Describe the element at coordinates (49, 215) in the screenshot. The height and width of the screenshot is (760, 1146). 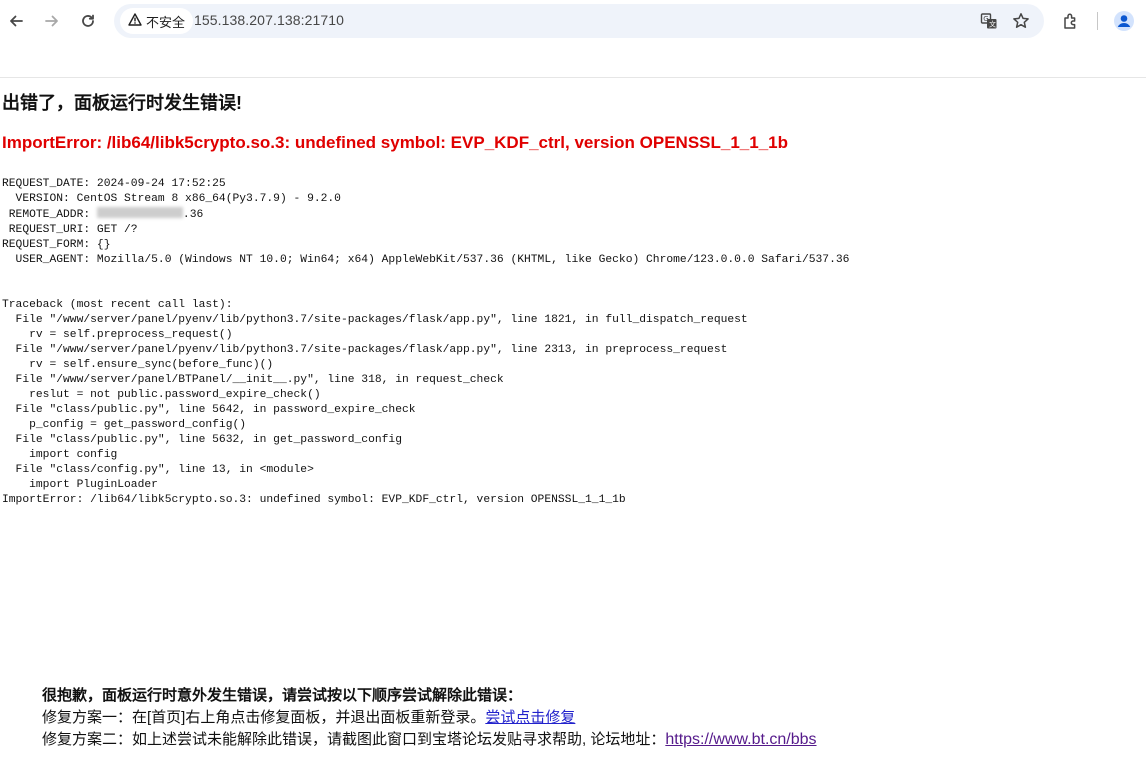
I see `remote-addr-label: REMOTE_ADDR:` at that location.